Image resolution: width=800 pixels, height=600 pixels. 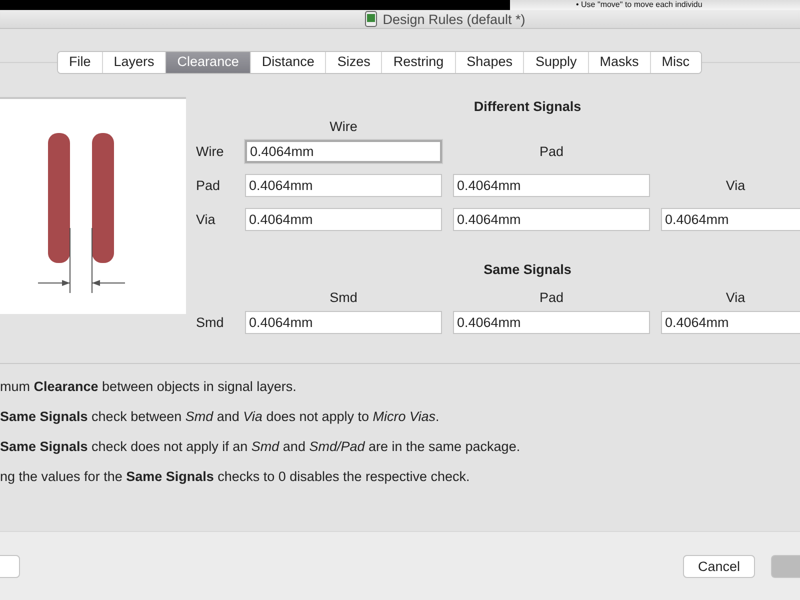 I want to click on tab: File, so click(x=80, y=62).